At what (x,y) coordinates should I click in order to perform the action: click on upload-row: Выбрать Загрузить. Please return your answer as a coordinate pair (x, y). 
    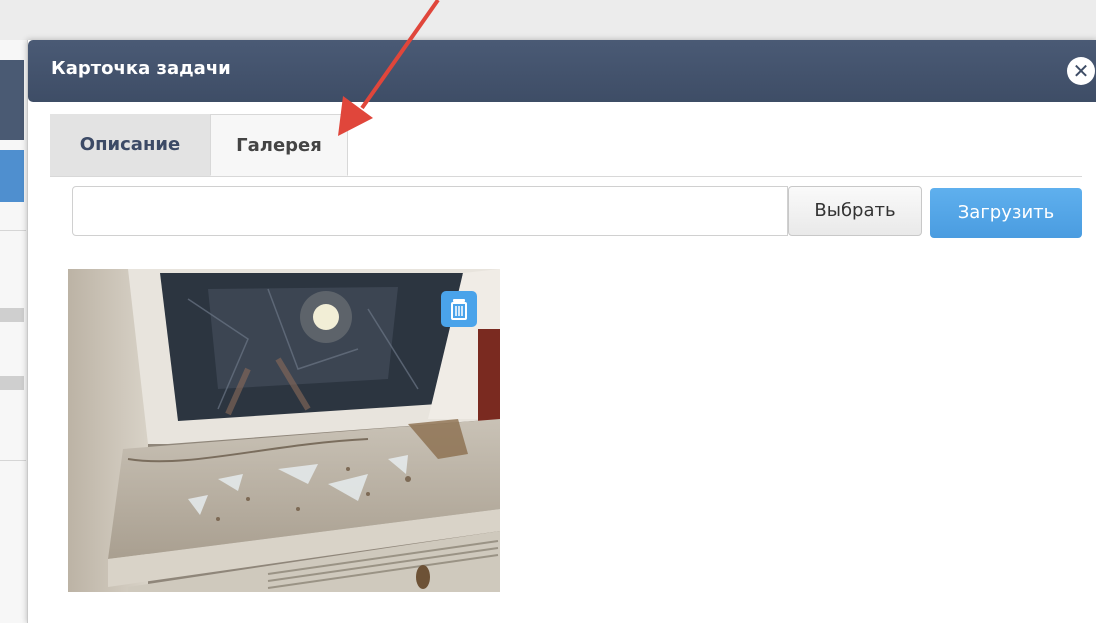
    Looking at the image, I should click on (577, 212).